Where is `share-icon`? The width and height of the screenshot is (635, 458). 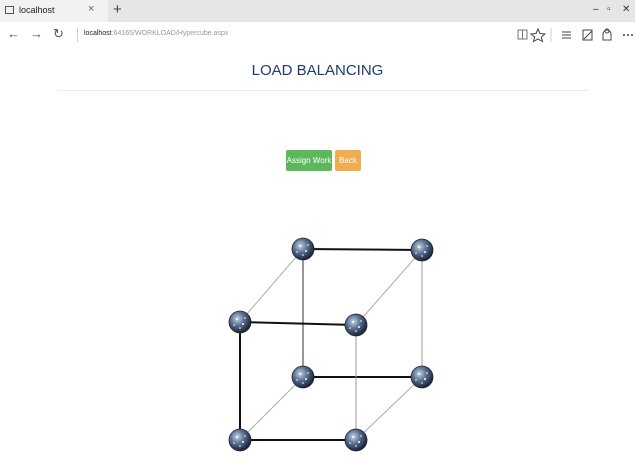
share-icon is located at coordinates (607, 34).